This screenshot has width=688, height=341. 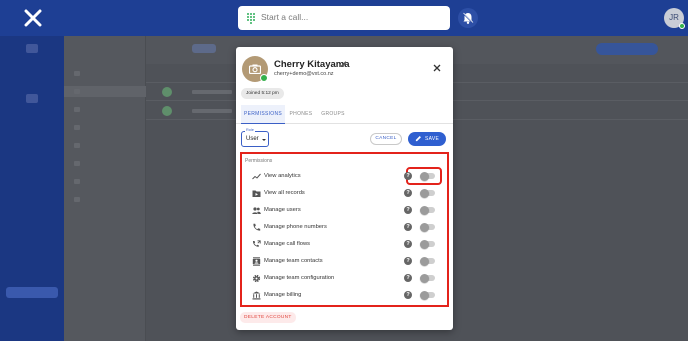 What do you see at coordinates (256, 261) in the screenshot?
I see `contacts-icon` at bounding box center [256, 261].